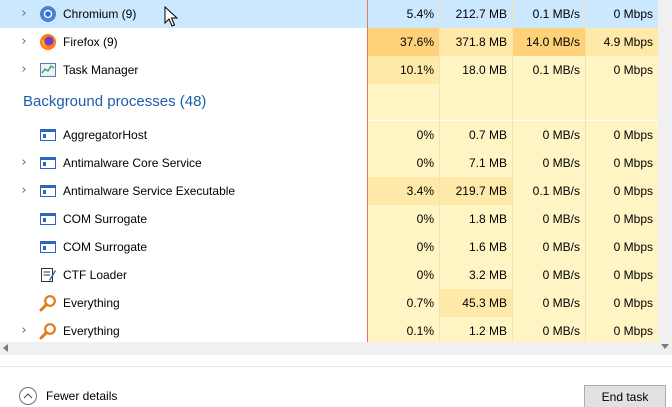  I want to click on disk-cell: 14.0 MB/s, so click(549, 42).